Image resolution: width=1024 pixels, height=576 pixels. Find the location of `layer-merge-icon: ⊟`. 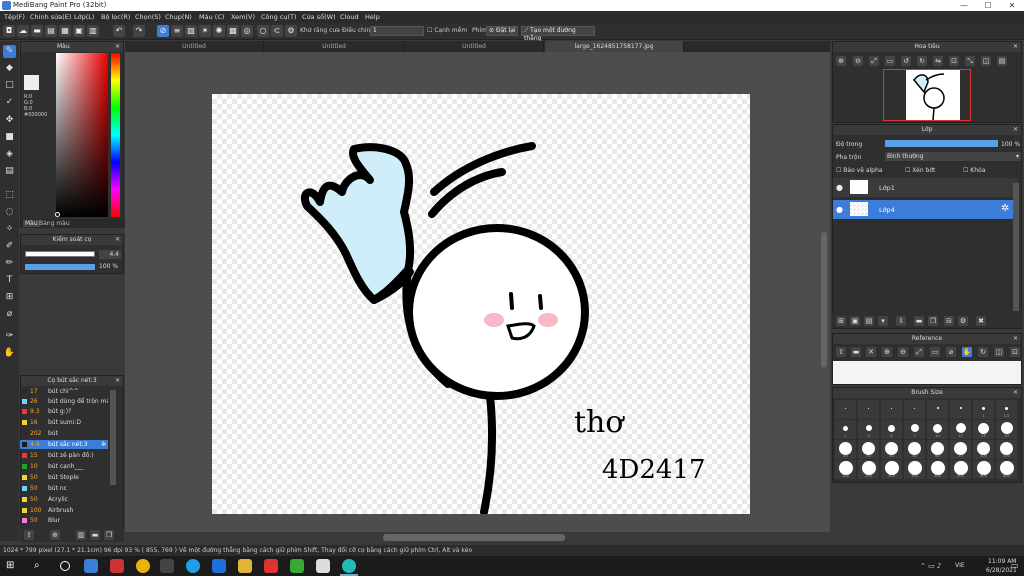

layer-merge-icon: ⊟ is located at coordinates (949, 321).